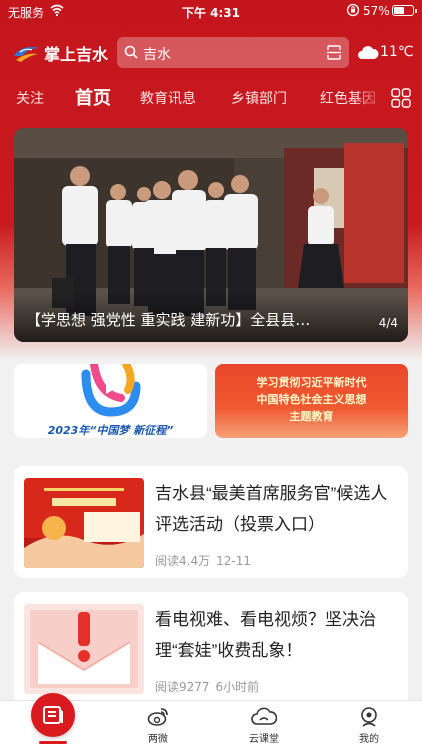 Image resolution: width=422 pixels, height=750 pixels. Describe the element at coordinates (368, 52) in the screenshot. I see `cloud-icon` at that location.